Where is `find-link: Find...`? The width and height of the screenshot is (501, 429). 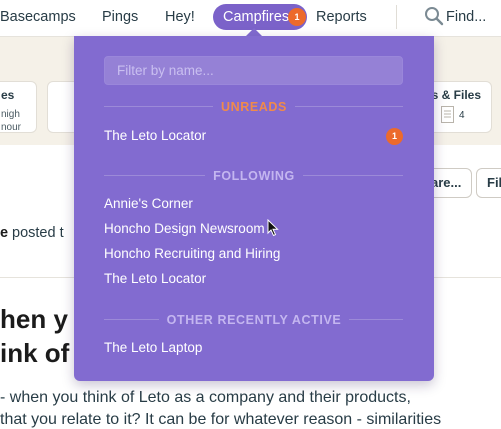
find-link: Find... is located at coordinates (466, 17).